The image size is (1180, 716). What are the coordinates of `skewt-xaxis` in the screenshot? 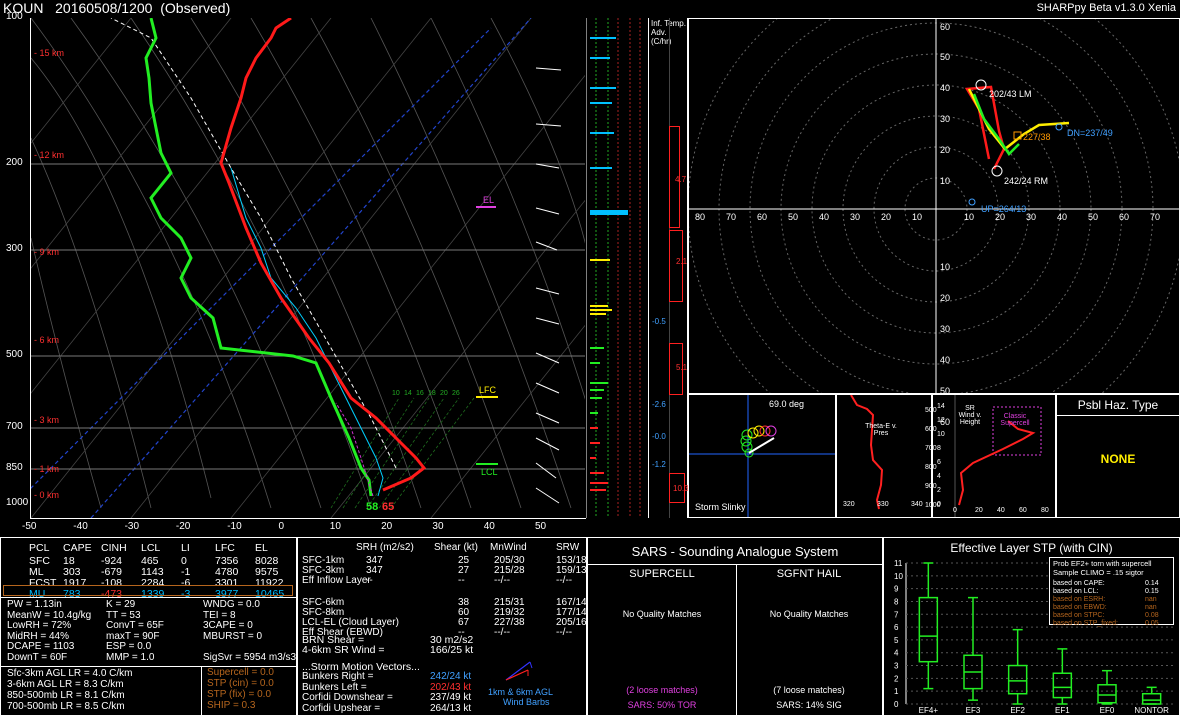 It's located at (308, 518).